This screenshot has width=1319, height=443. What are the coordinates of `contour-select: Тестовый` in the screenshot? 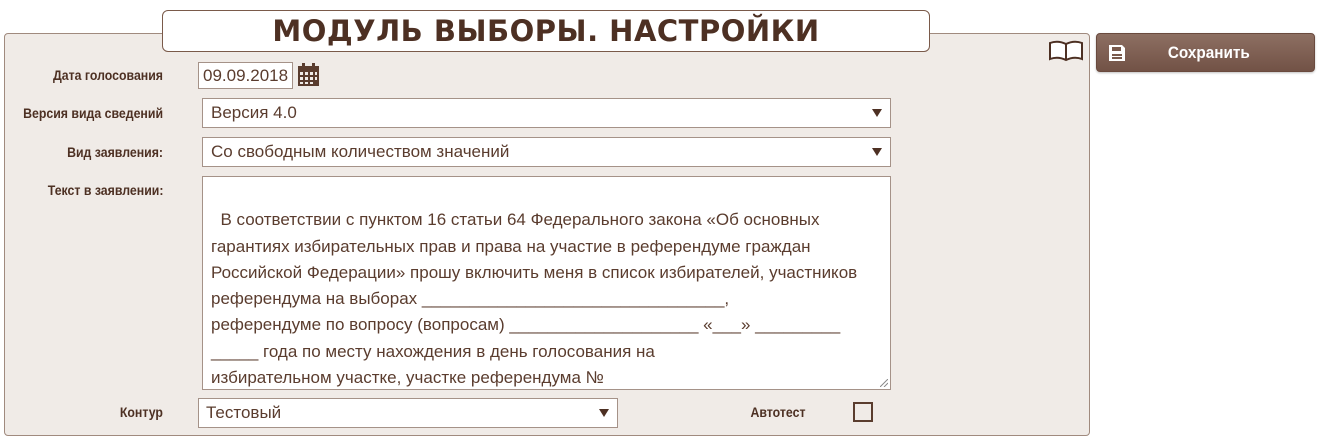 It's located at (408, 413).